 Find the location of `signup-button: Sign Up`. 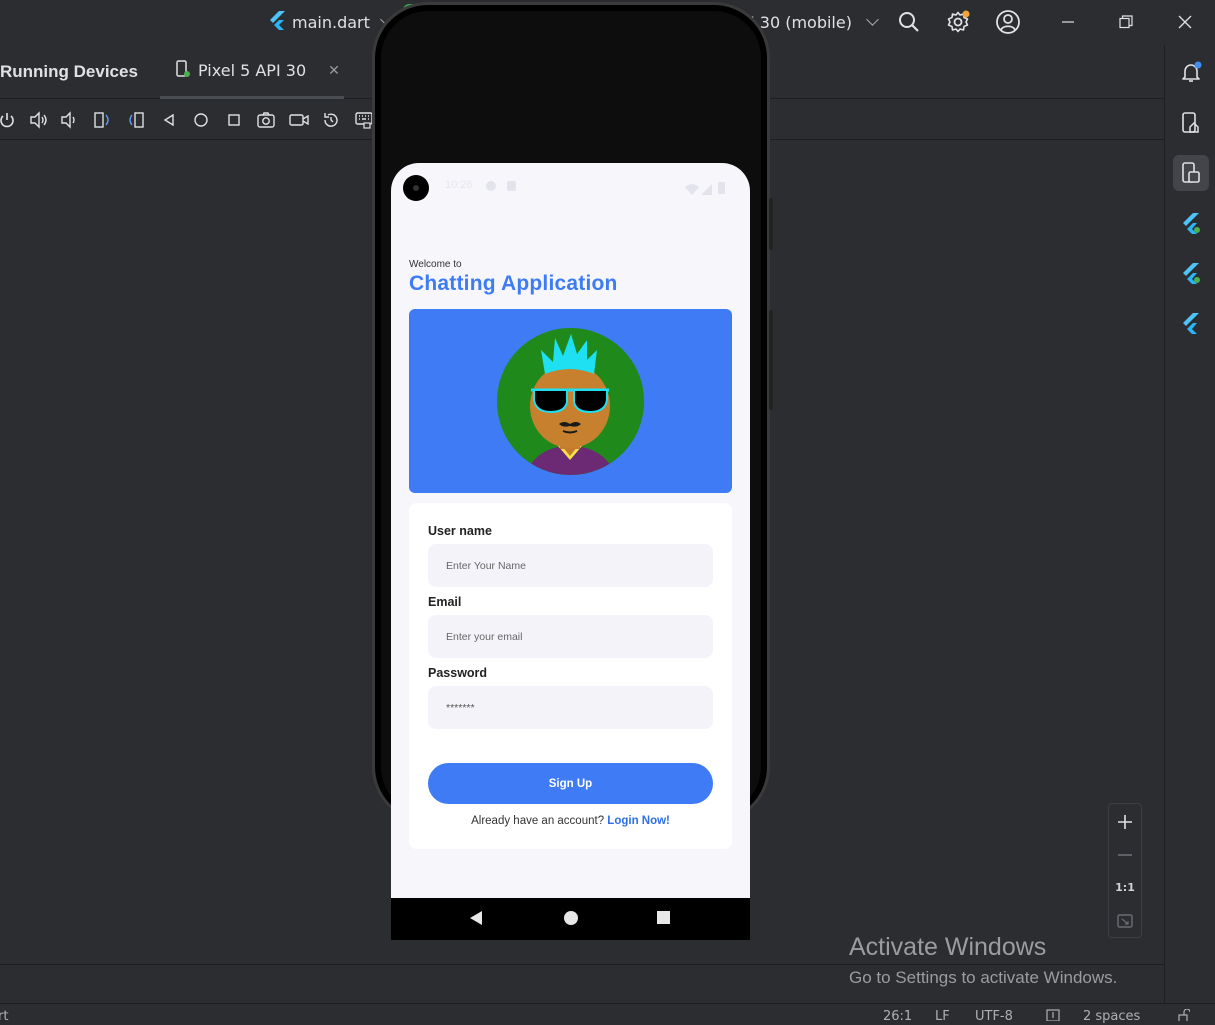

signup-button: Sign Up is located at coordinates (570, 783).